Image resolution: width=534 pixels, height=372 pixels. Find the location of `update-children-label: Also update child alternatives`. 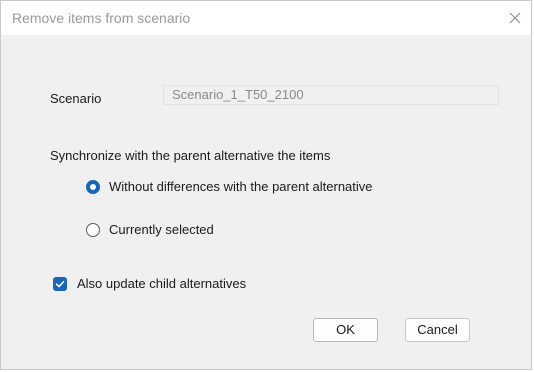

update-children-label: Also update child alternatives is located at coordinates (161, 283).